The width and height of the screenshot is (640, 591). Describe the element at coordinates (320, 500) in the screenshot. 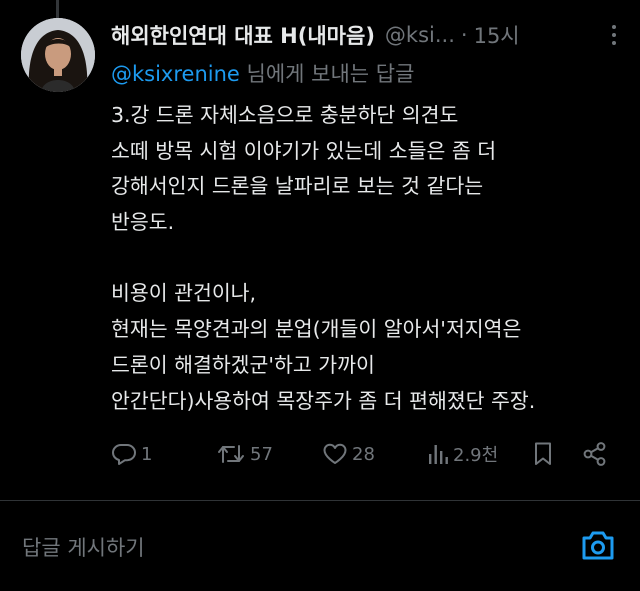

I see `compose-divider` at that location.